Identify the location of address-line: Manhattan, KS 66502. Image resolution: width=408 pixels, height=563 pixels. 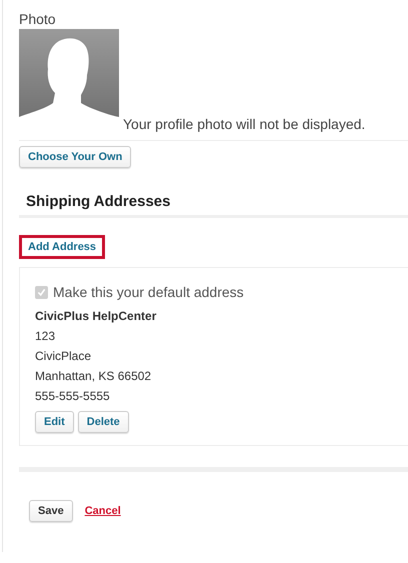
(93, 376).